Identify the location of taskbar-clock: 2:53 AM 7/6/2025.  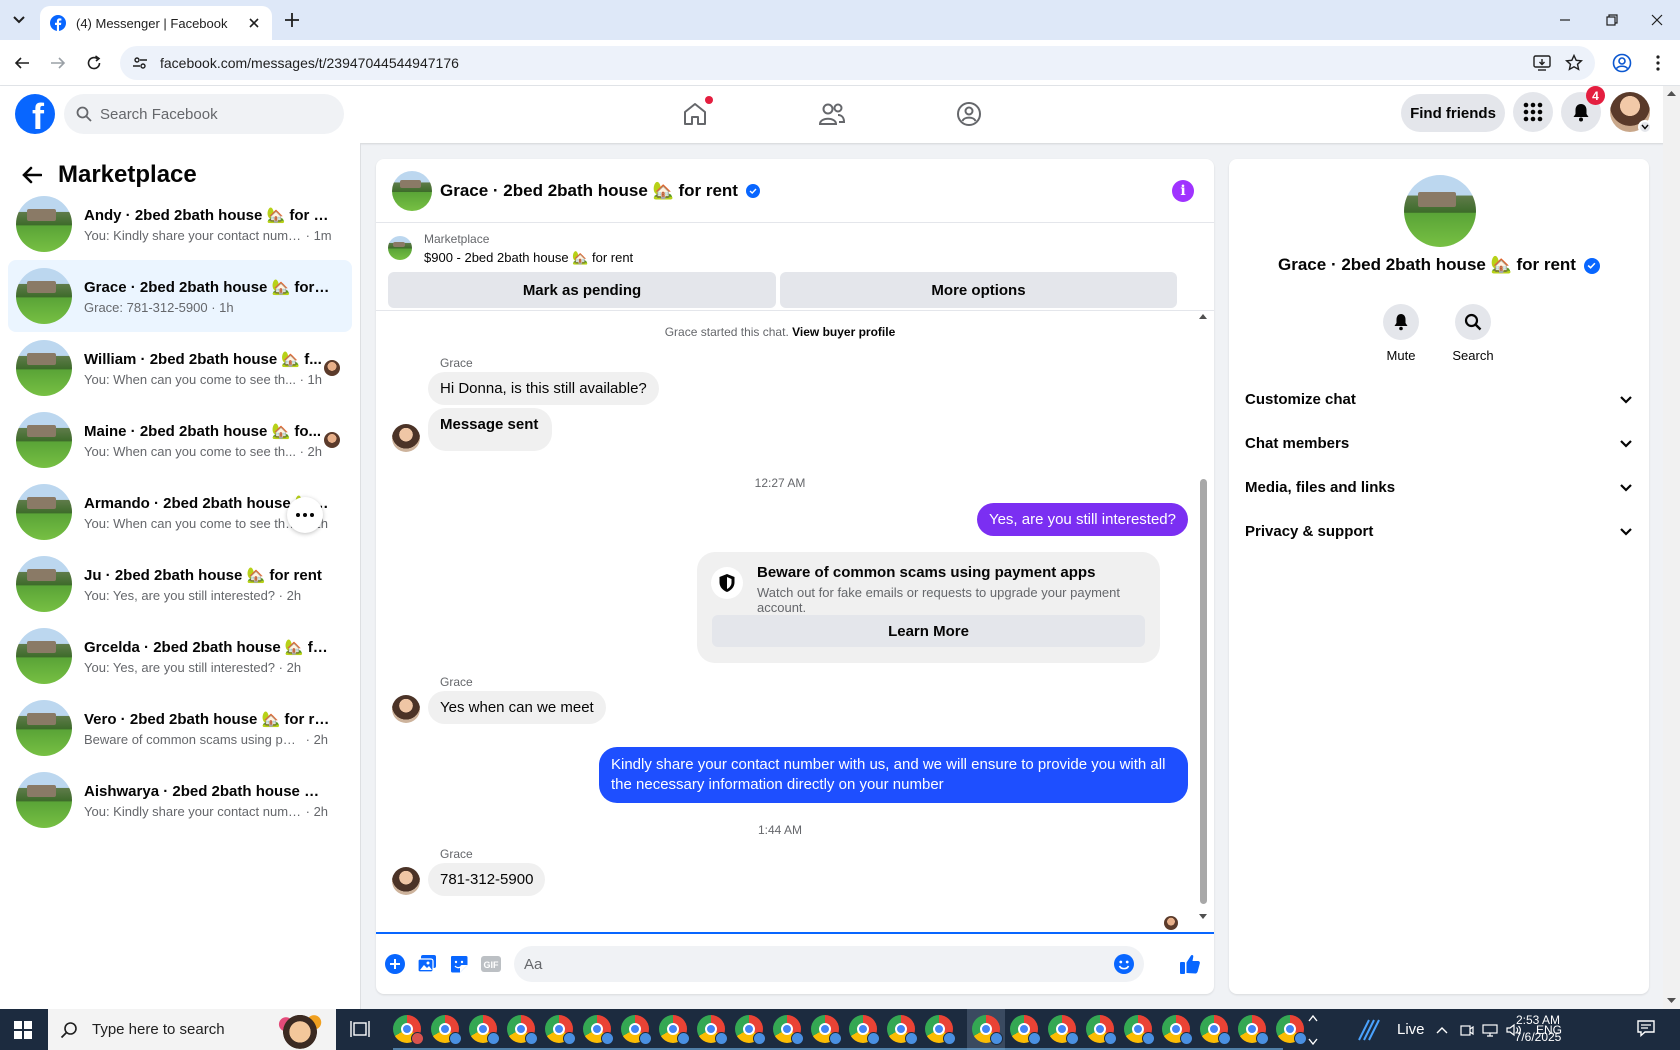
(1538, 1029).